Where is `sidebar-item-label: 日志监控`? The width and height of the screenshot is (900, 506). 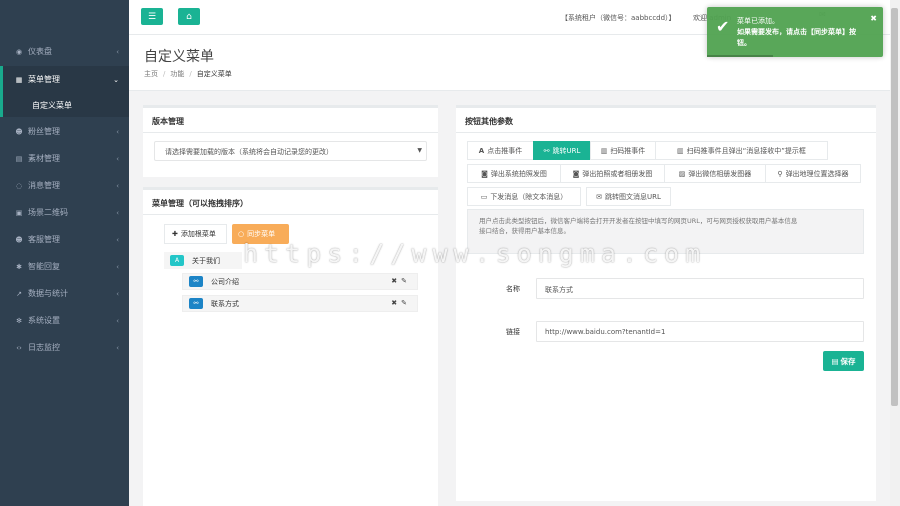 sidebar-item-label: 日志监控 is located at coordinates (44, 347).